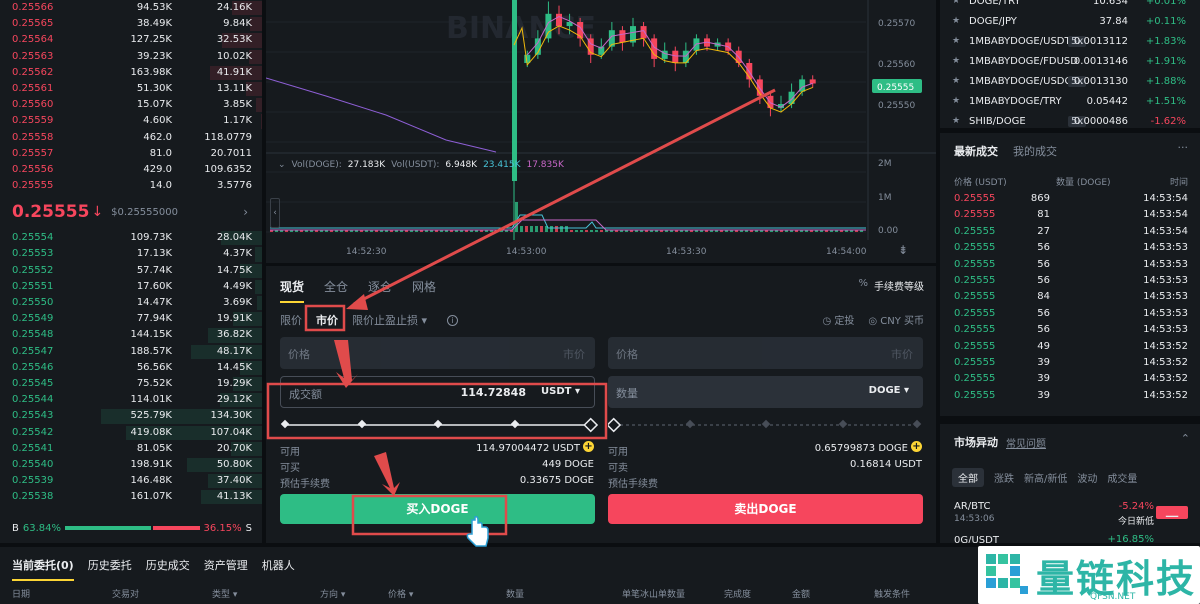 The image size is (1200, 604). Describe the element at coordinates (131, 40) in the screenshot. I see `ask-row: 0.25564 127.25K 32.53K` at that location.